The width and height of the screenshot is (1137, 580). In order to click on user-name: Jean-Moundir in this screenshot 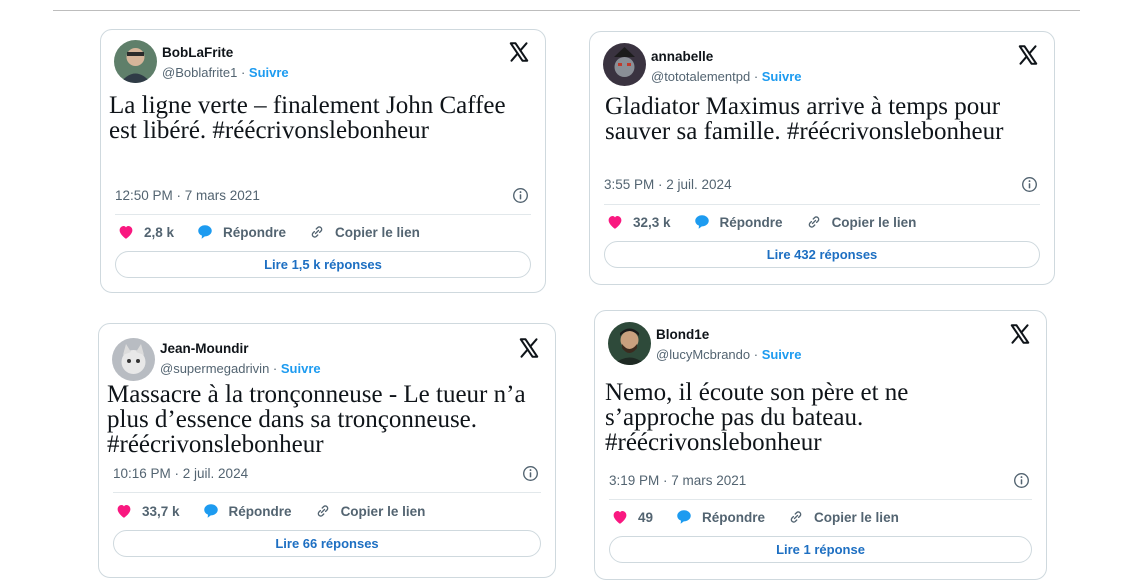, I will do `click(204, 348)`.